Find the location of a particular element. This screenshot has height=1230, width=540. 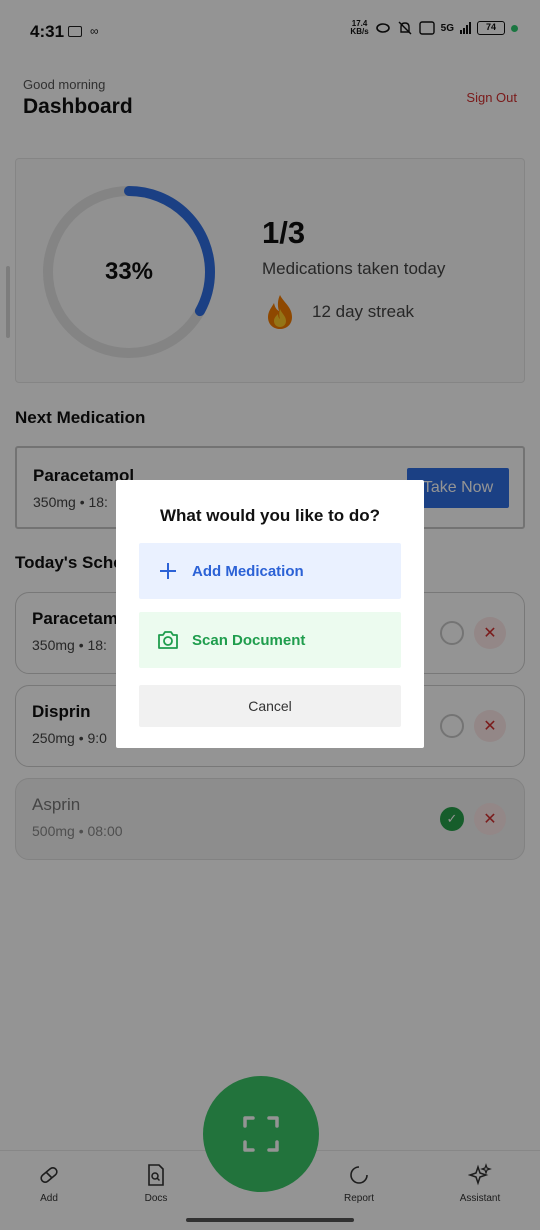

add-medication-option: Add Medication is located at coordinates (270, 571).